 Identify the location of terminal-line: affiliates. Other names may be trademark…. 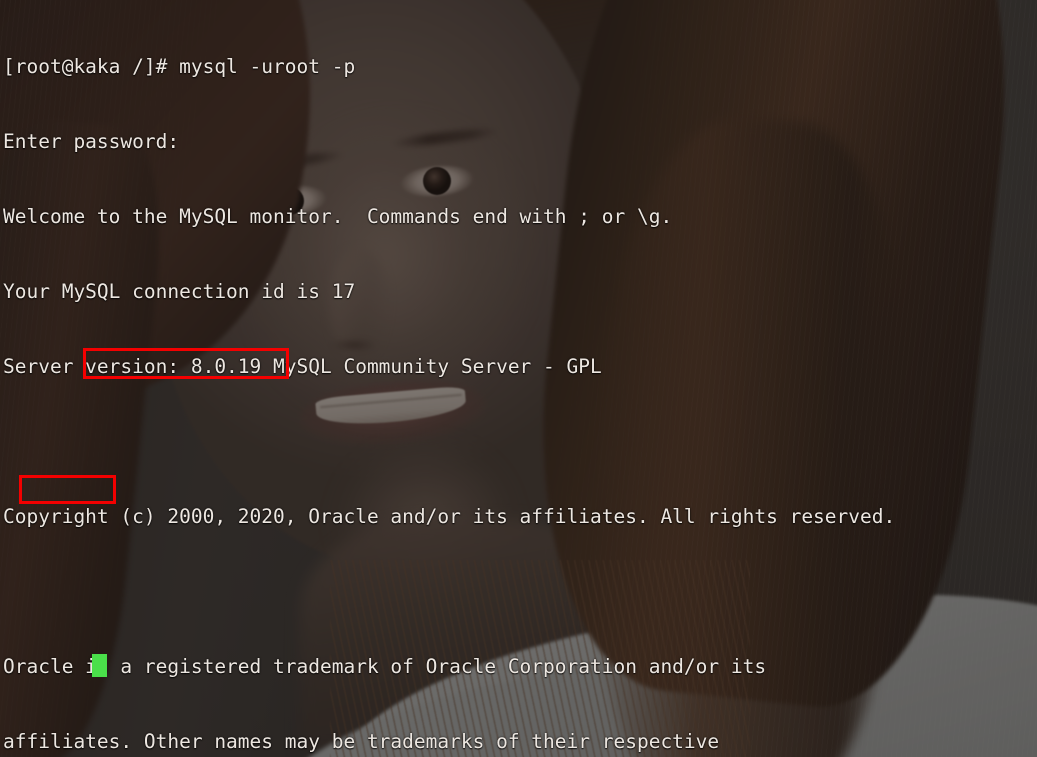
(361, 741).